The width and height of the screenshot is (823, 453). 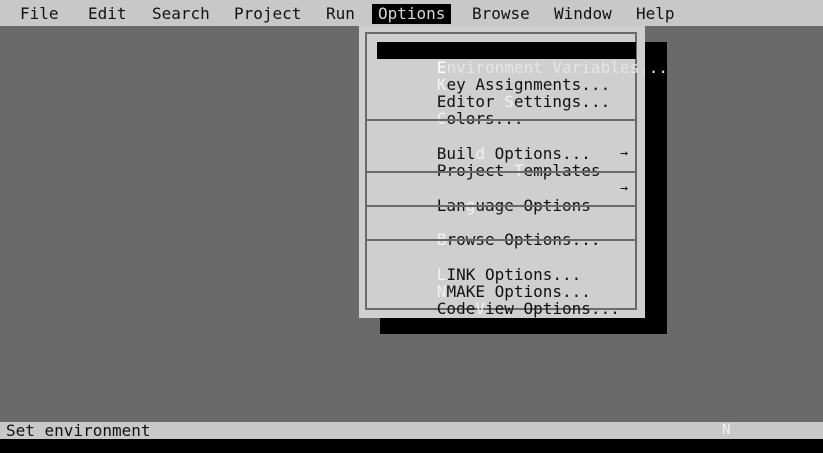 What do you see at coordinates (267, 14) in the screenshot?
I see `menu-project: Project` at bounding box center [267, 14].